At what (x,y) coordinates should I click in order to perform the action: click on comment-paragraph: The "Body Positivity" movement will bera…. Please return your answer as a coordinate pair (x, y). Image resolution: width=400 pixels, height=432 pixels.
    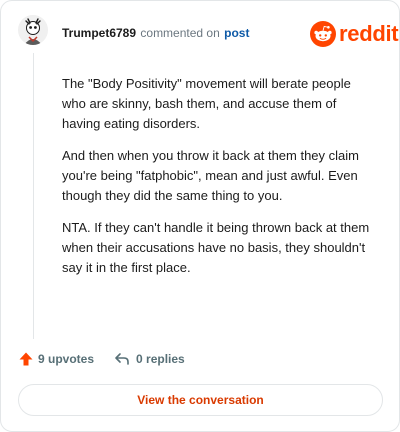
    Looking at the image, I should click on (206, 103).